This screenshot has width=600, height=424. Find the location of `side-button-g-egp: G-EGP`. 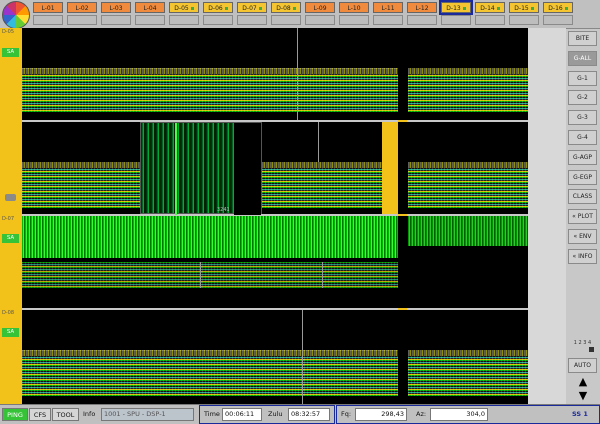

side-button-g-egp: G-EGP is located at coordinates (582, 177).